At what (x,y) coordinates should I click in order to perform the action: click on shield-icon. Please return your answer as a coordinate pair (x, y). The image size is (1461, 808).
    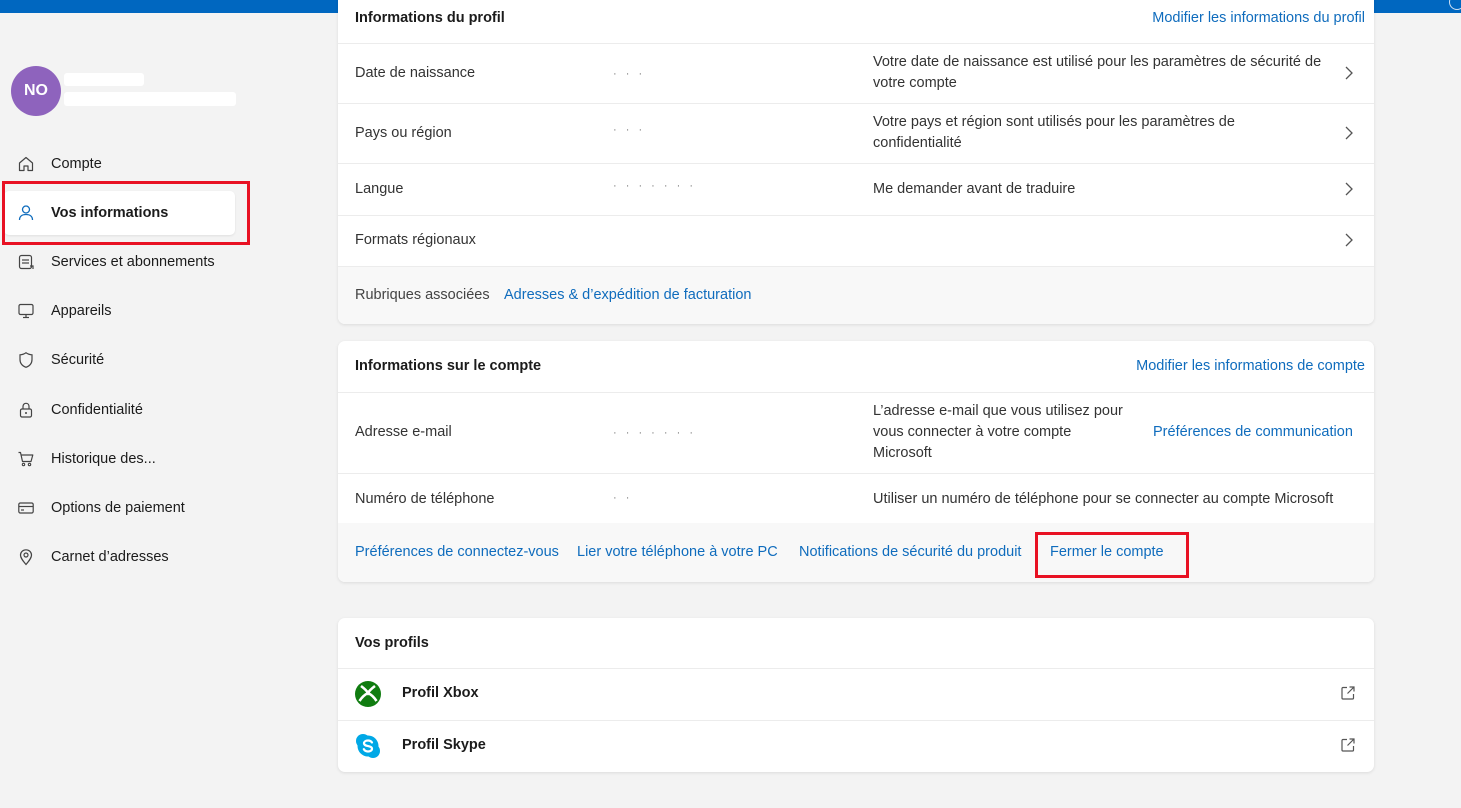
    Looking at the image, I should click on (26, 360).